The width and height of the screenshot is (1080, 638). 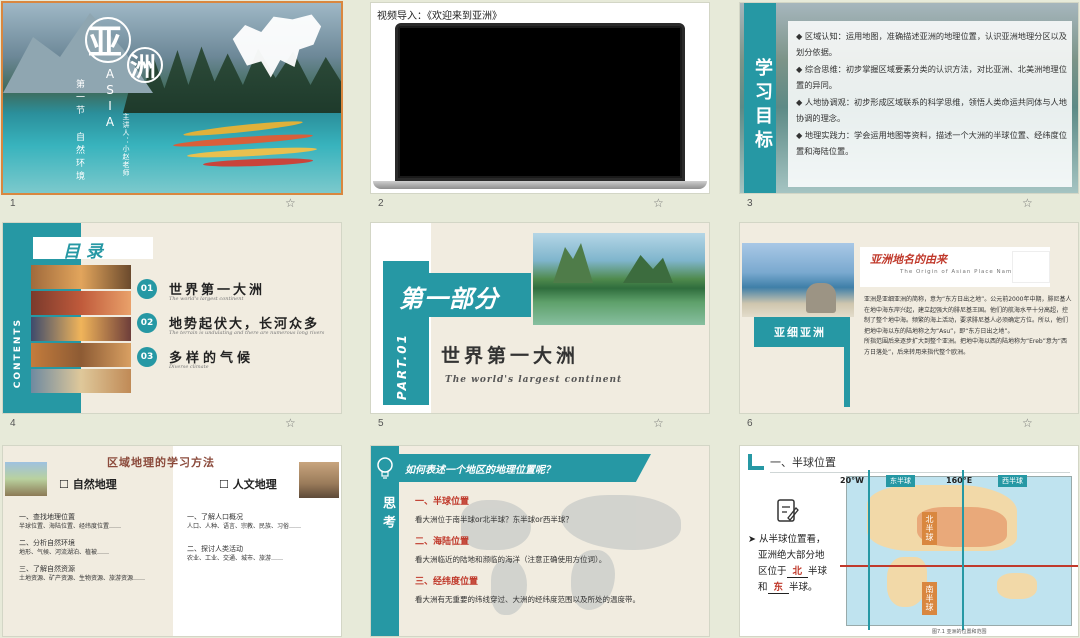 I want to click on goal-item: ◆ 人地协调观：初步形成区域联系的科学思维，领悟人类命运共同体与人地协调的理念。, so click(x=931, y=110).